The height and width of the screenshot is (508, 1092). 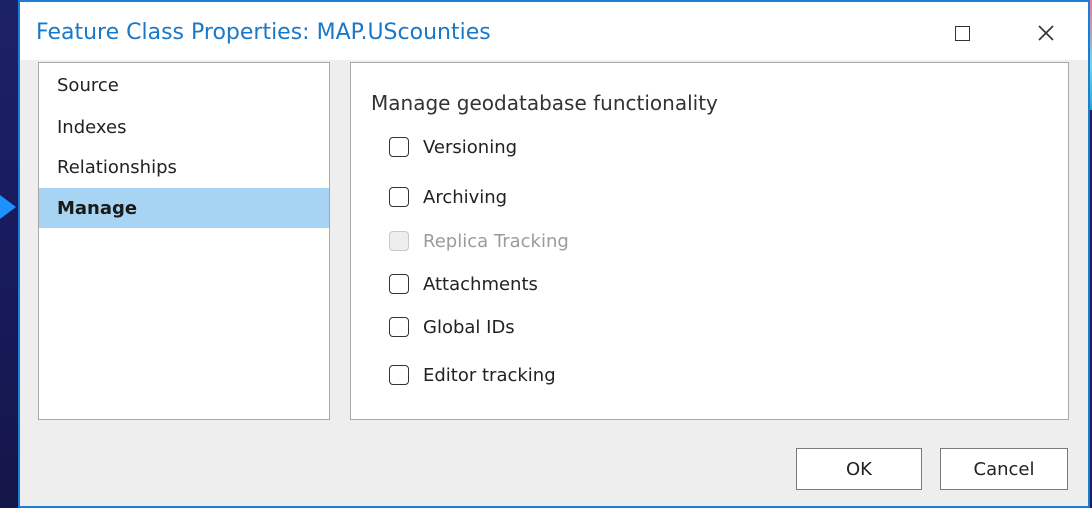 What do you see at coordinates (8, 207) in the screenshot?
I see `arrow-icon` at bounding box center [8, 207].